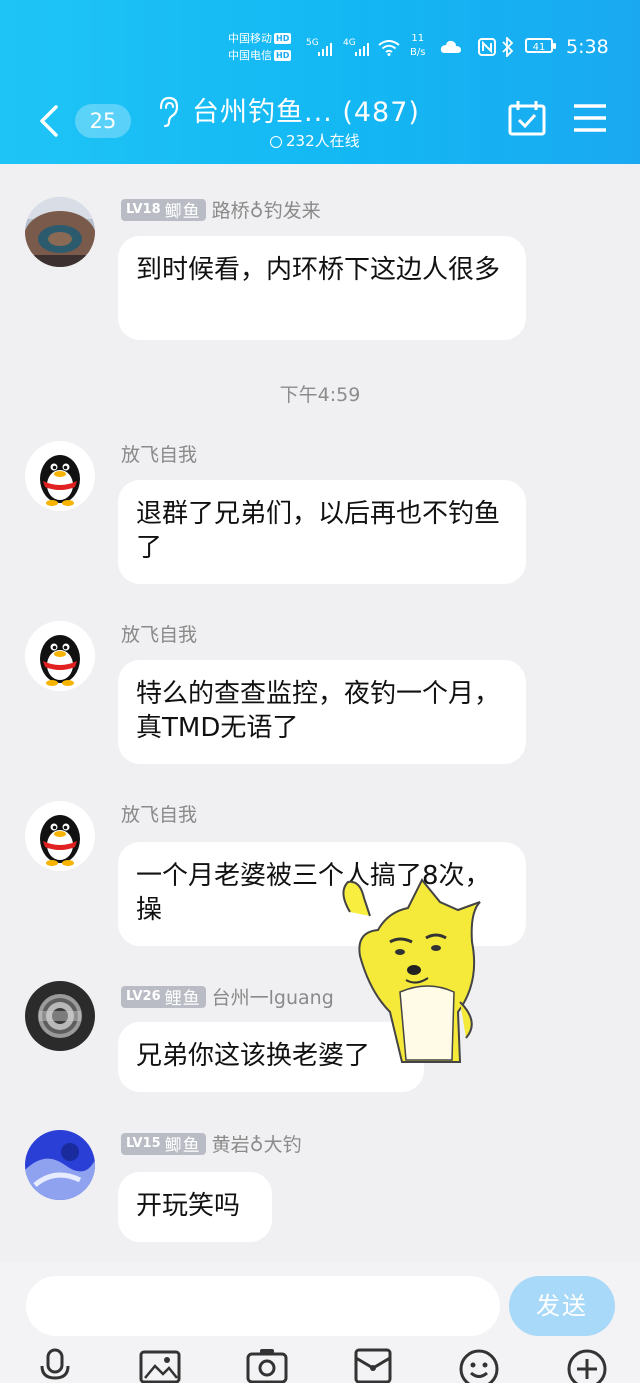 Image resolution: width=640 pixels, height=1383 pixels. Describe the element at coordinates (349, 43) in the screenshot. I see `signal-type-2: 4G` at that location.